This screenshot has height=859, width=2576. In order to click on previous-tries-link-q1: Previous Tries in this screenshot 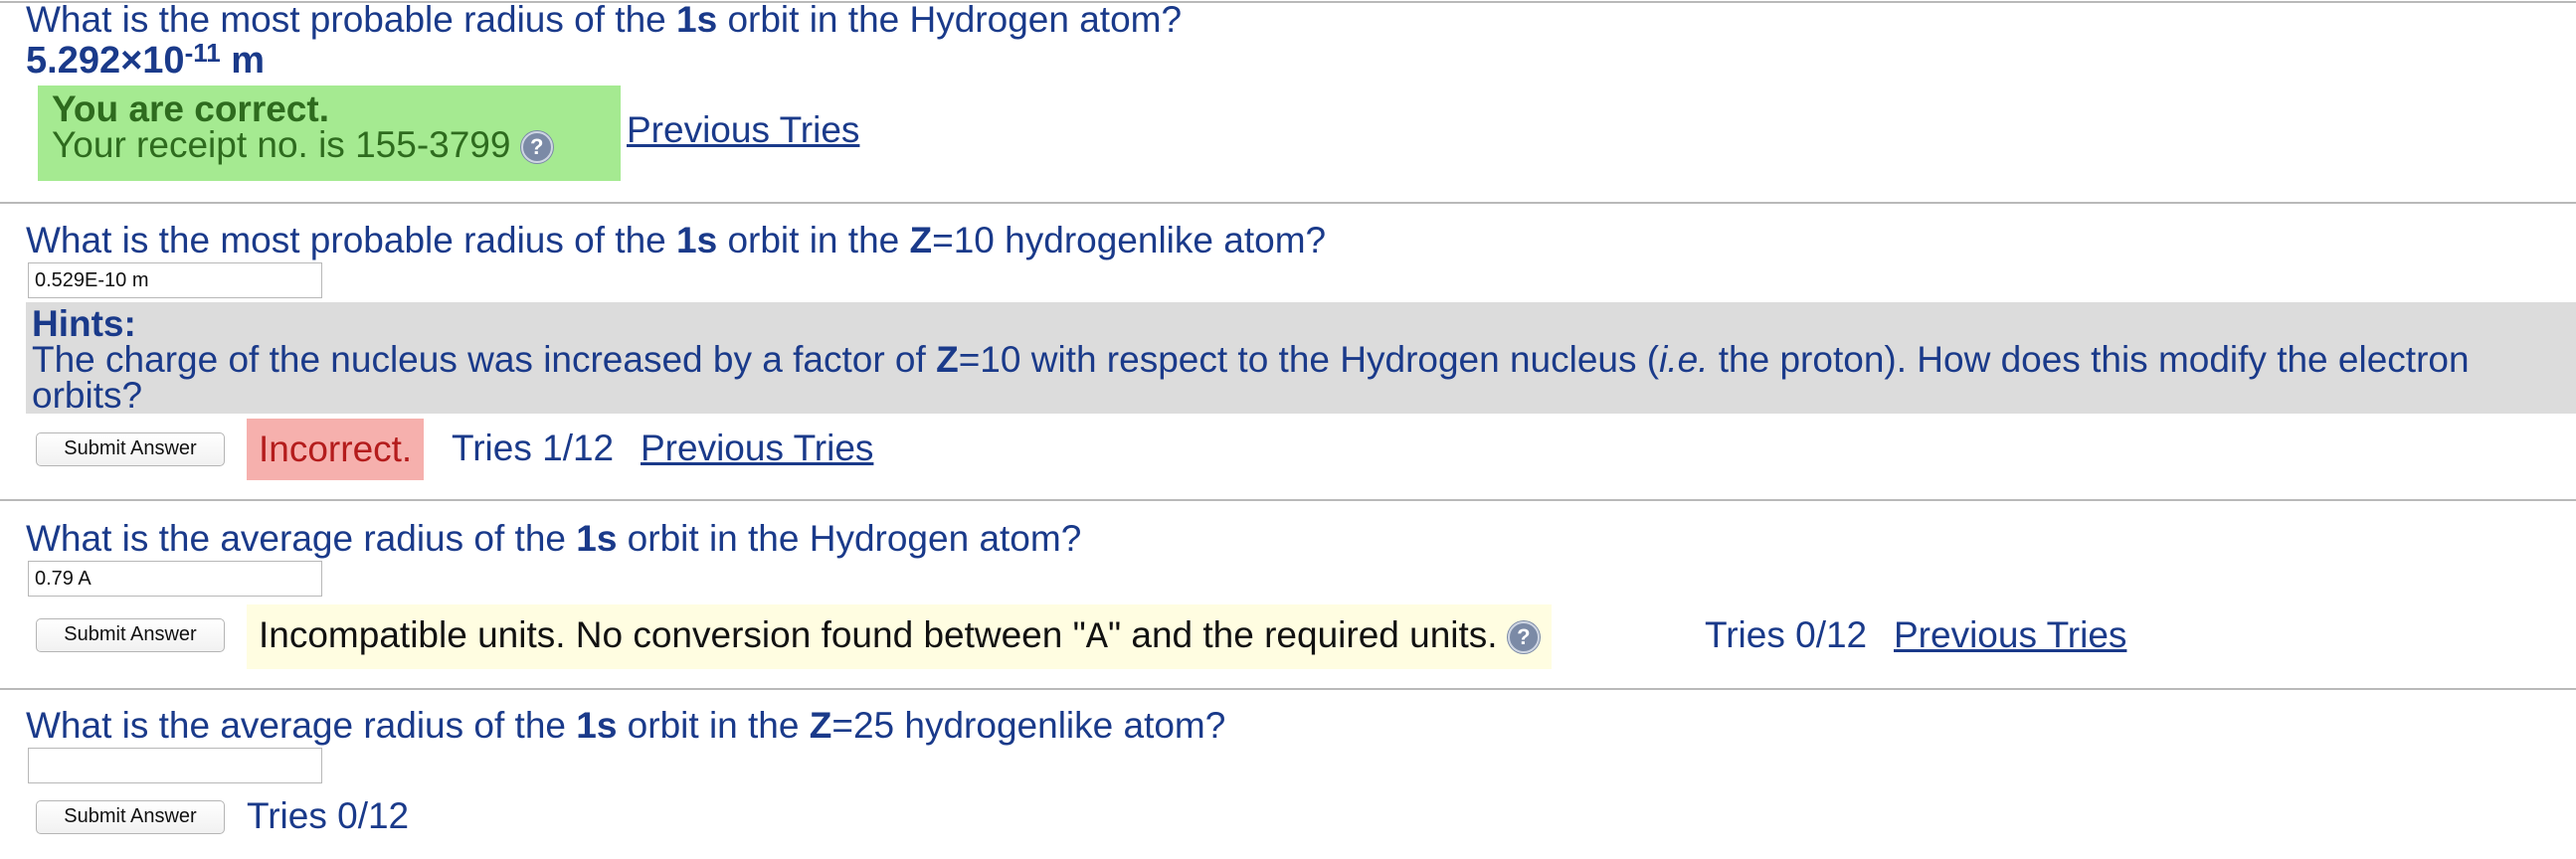, I will do `click(743, 130)`.